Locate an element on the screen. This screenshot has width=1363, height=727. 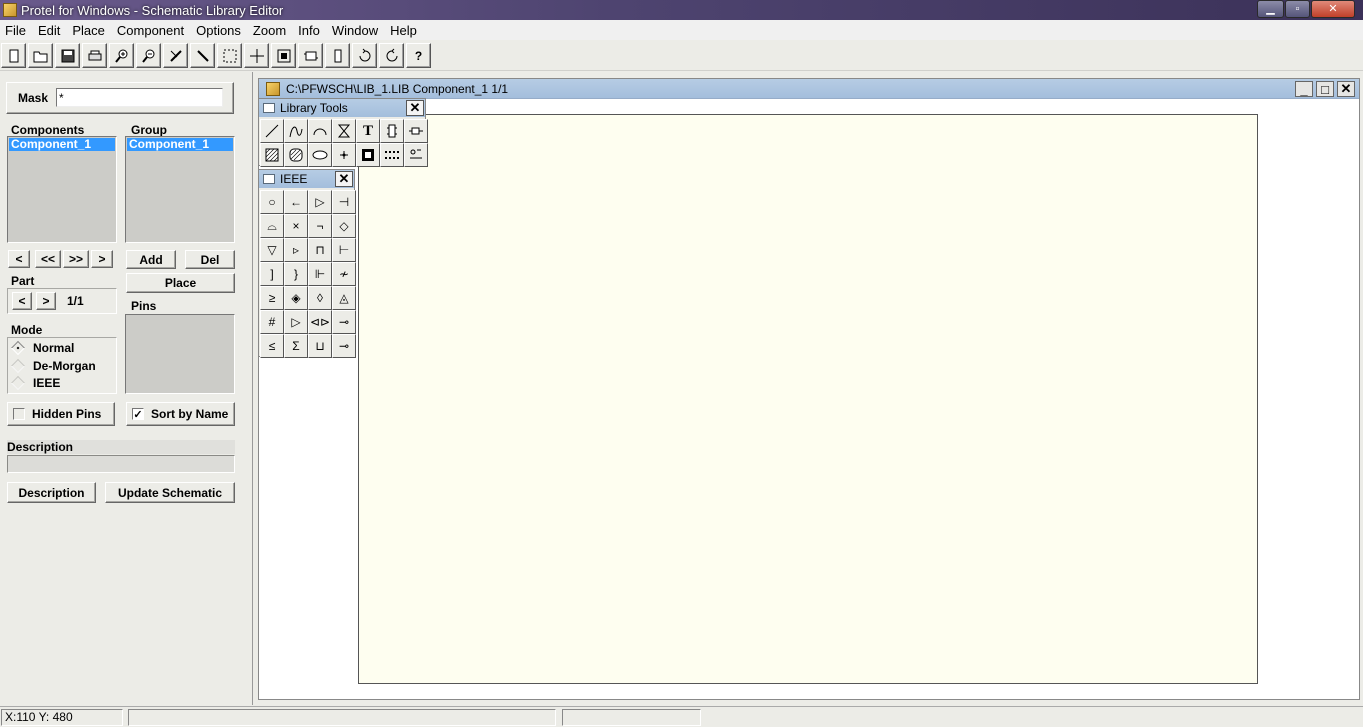
menu-edit: Edit is located at coordinates (50, 30).